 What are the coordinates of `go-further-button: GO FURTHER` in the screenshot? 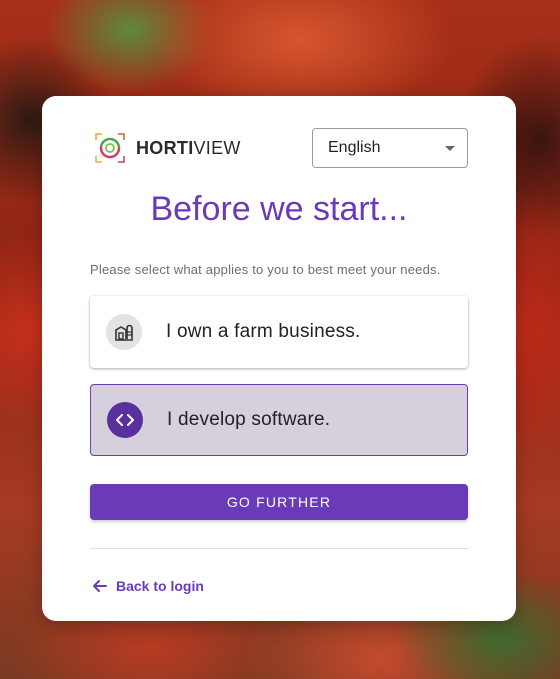 It's located at (279, 502).